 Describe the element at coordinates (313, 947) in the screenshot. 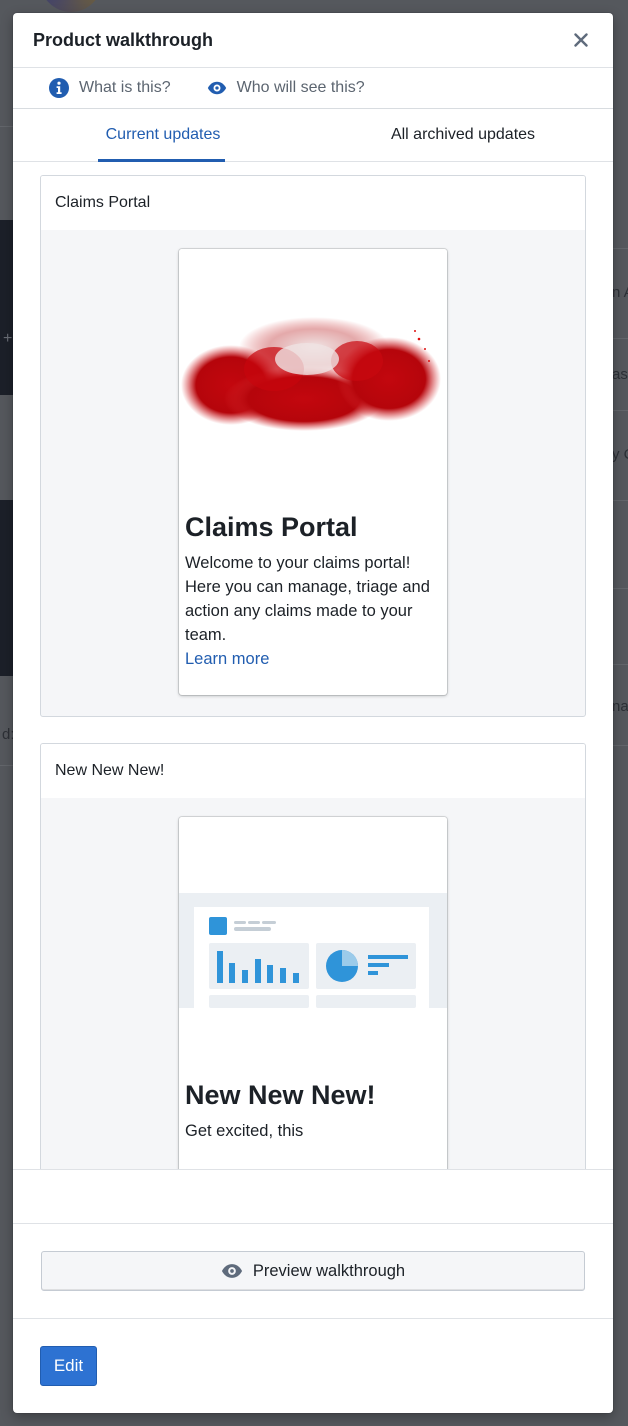

I see `dashboard-illustration` at that location.